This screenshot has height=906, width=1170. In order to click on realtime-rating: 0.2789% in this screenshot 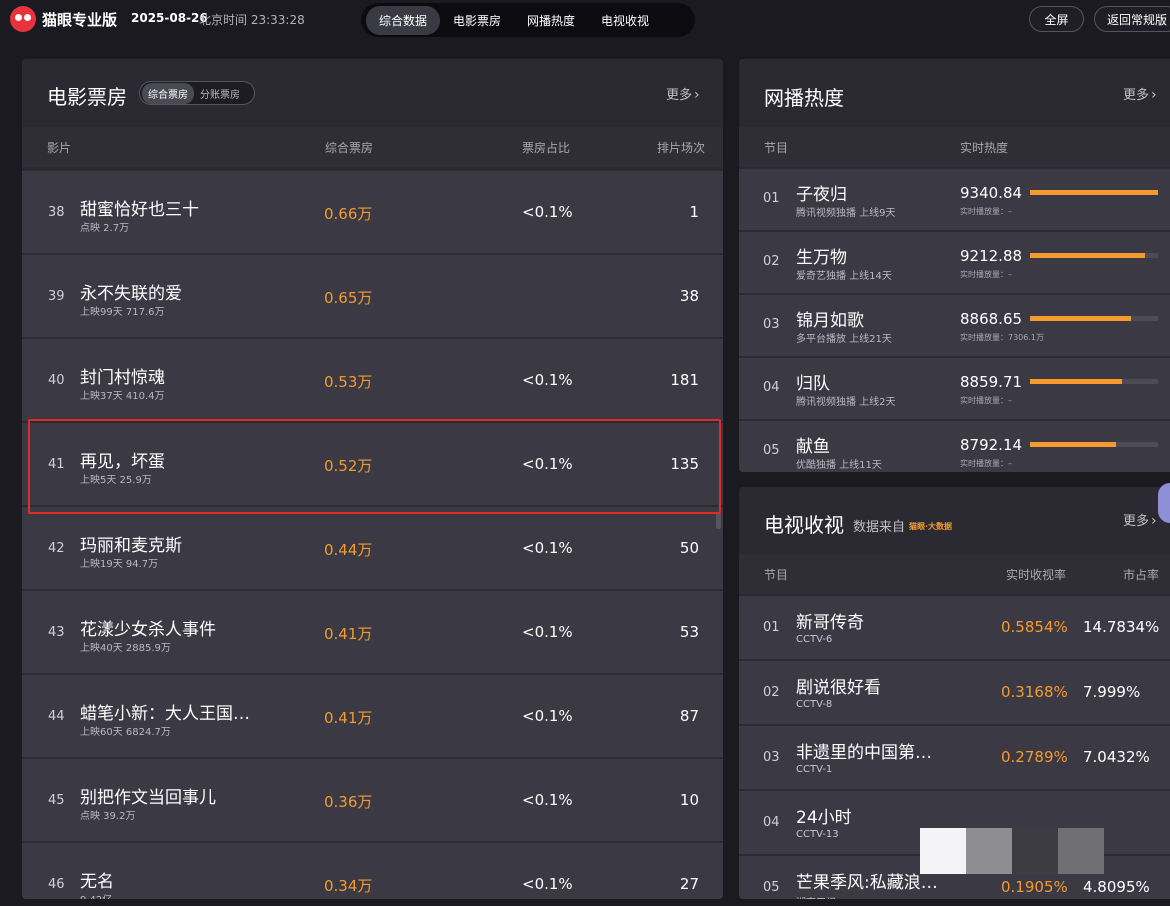, I will do `click(1034, 757)`.